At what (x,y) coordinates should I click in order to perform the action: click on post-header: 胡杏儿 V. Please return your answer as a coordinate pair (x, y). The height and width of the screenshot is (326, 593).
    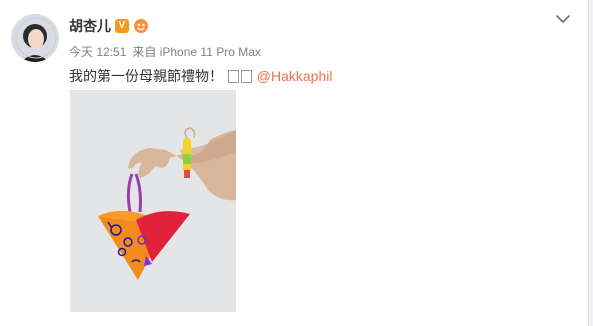
    Looking at the image, I should click on (109, 26).